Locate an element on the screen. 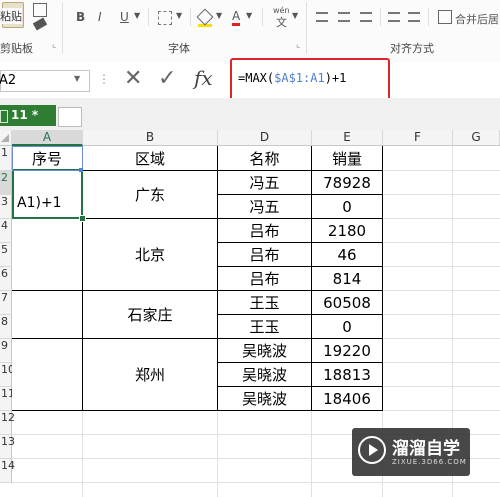 The height and width of the screenshot is (497, 500). cancel-icon: ✕ is located at coordinates (133, 78).